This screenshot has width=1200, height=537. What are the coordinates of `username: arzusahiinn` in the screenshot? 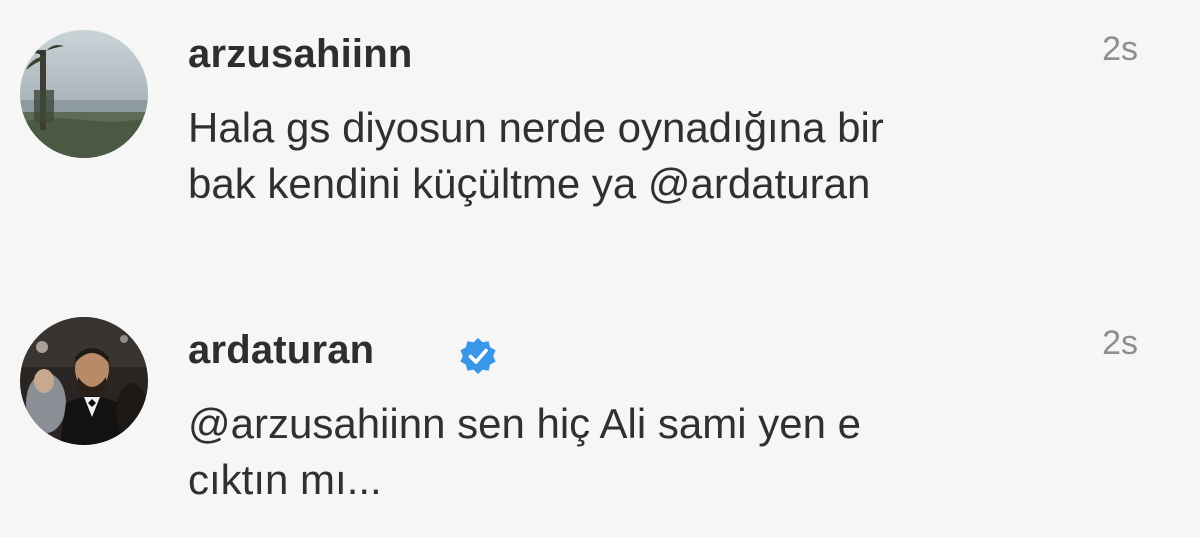 It's located at (300, 54).